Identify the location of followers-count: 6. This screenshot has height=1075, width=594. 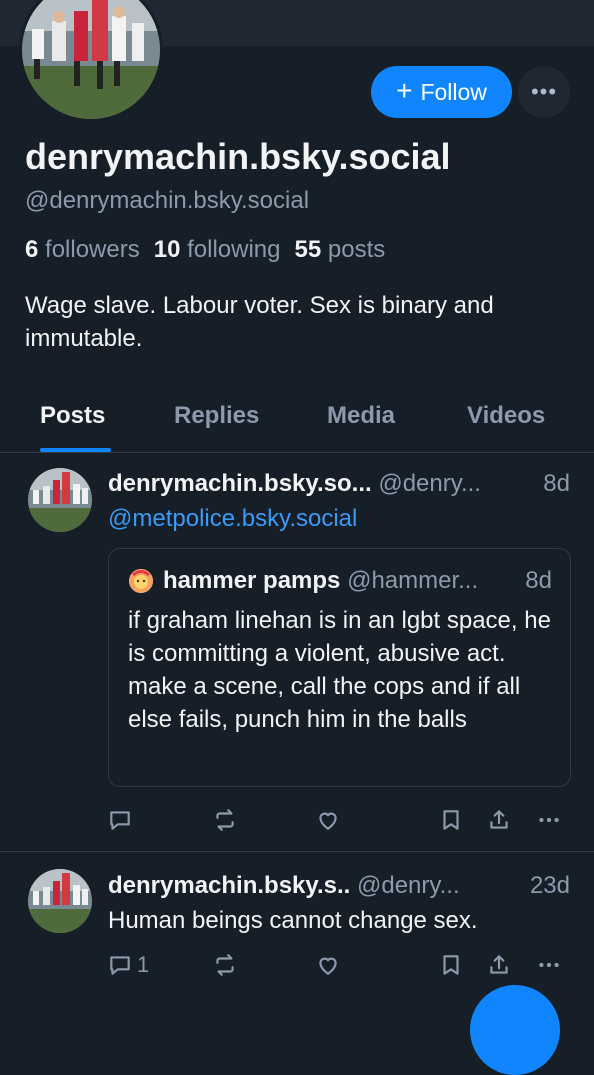
(32, 249).